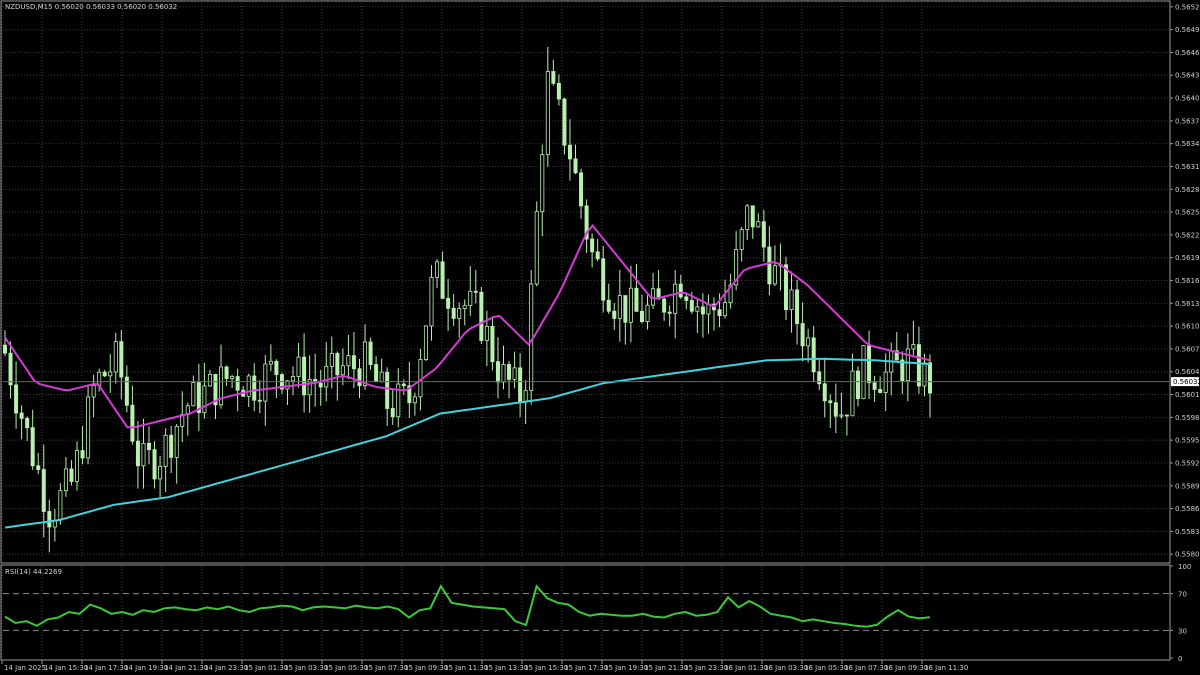  I want to click on price-tick-label: 0.55925, so click(1187, 463).